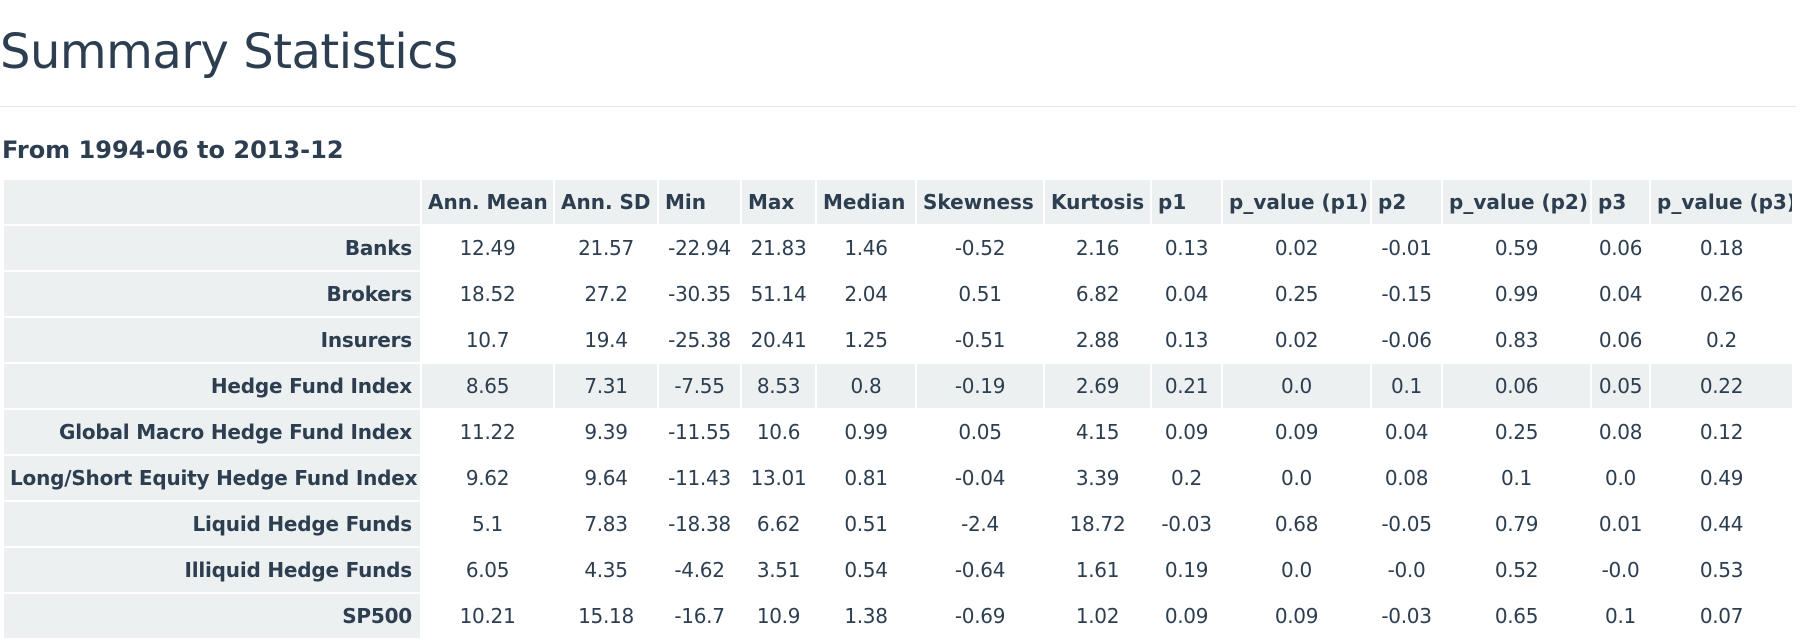 The height and width of the screenshot is (640, 1800). I want to click on column-header: p_value (p2), so click(1516, 202).